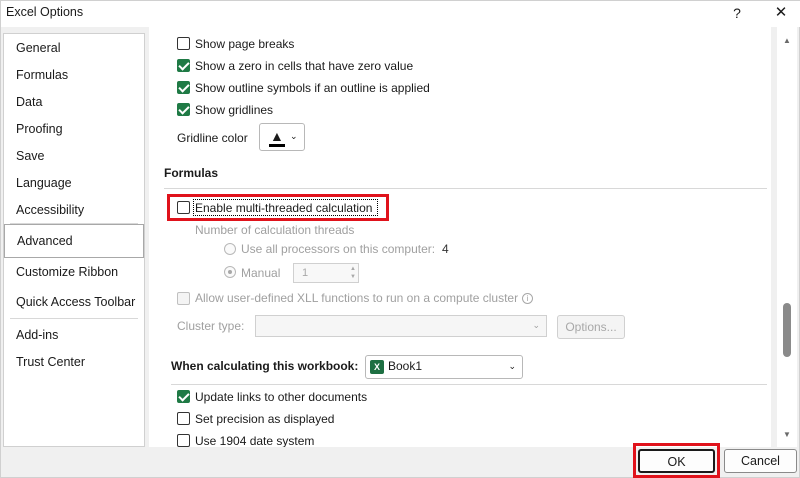 The height and width of the screenshot is (478, 800). I want to click on scrollbar-thumb, so click(787, 330).